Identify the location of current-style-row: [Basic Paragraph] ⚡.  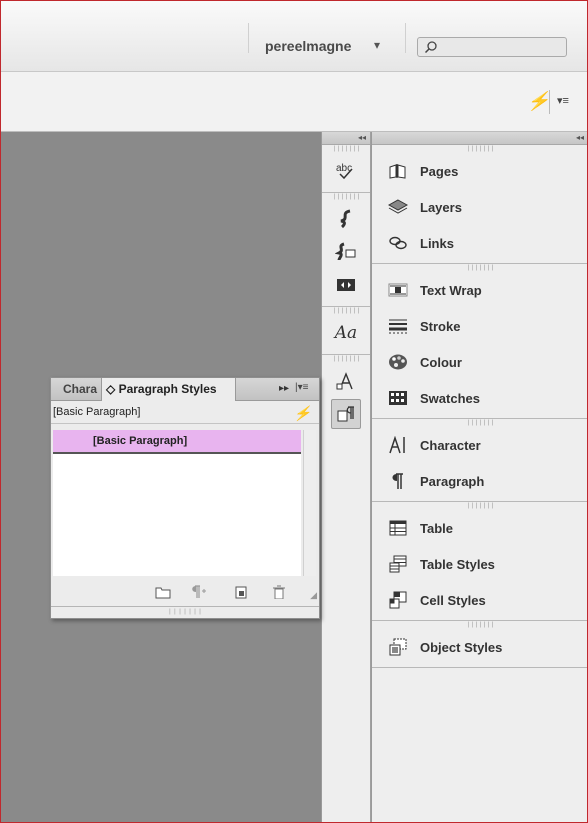
(185, 412).